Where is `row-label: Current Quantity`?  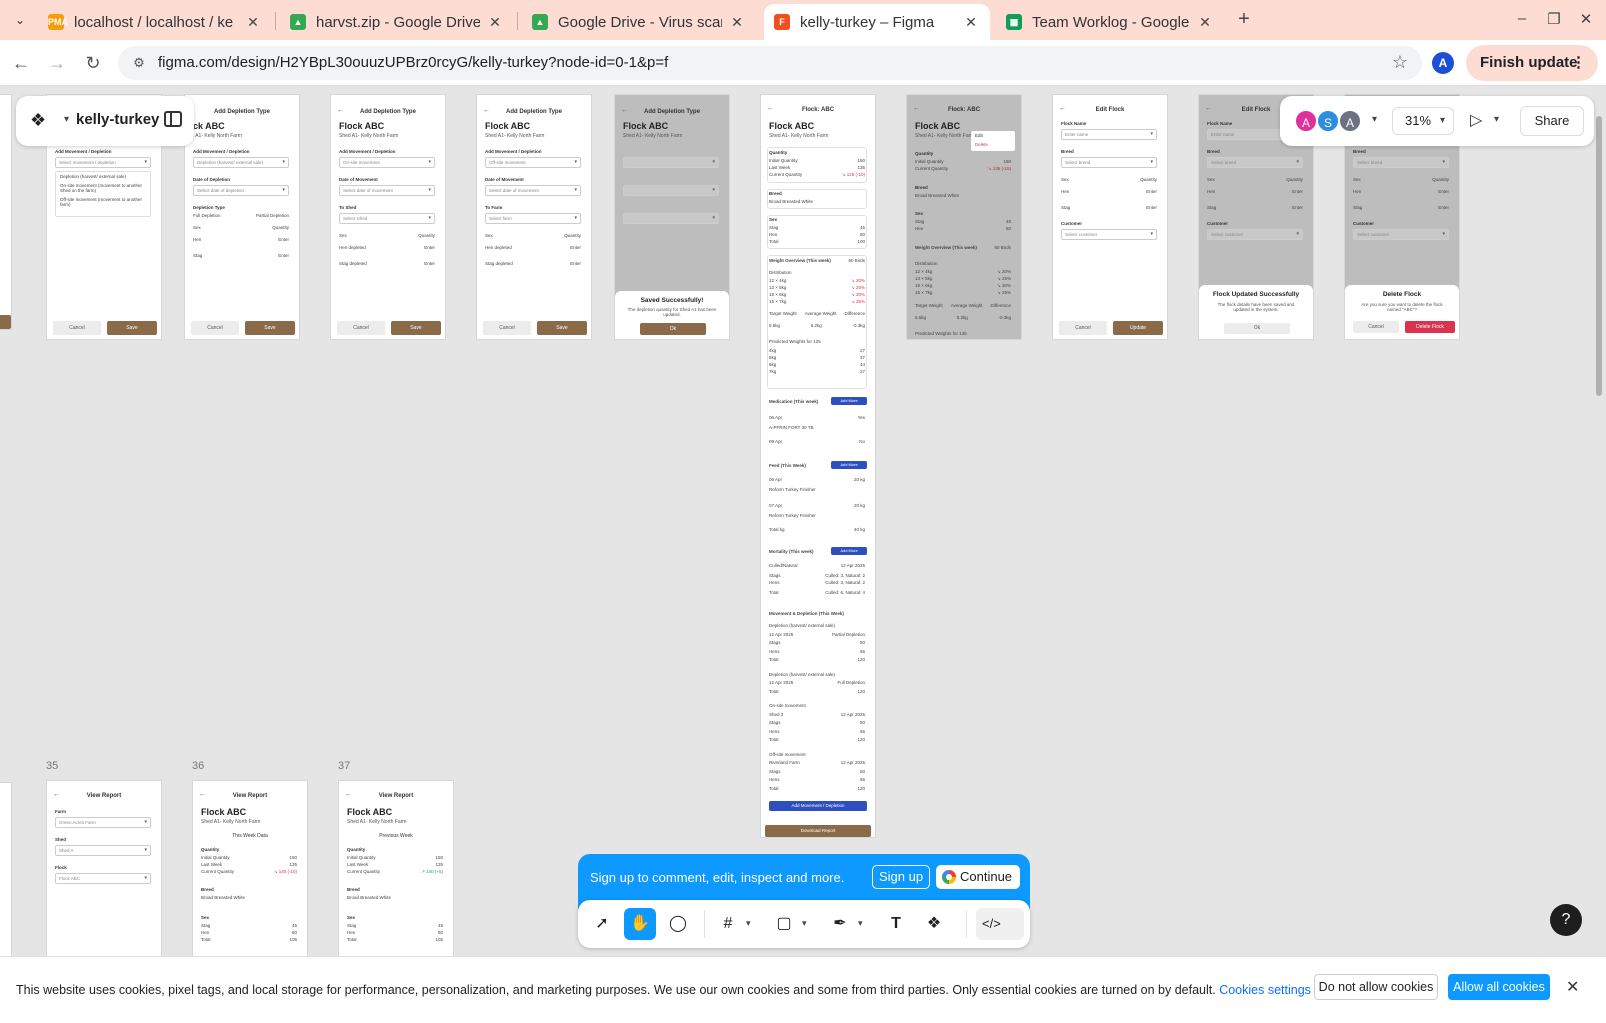
row-label: Current Quantity is located at coordinates (932, 168).